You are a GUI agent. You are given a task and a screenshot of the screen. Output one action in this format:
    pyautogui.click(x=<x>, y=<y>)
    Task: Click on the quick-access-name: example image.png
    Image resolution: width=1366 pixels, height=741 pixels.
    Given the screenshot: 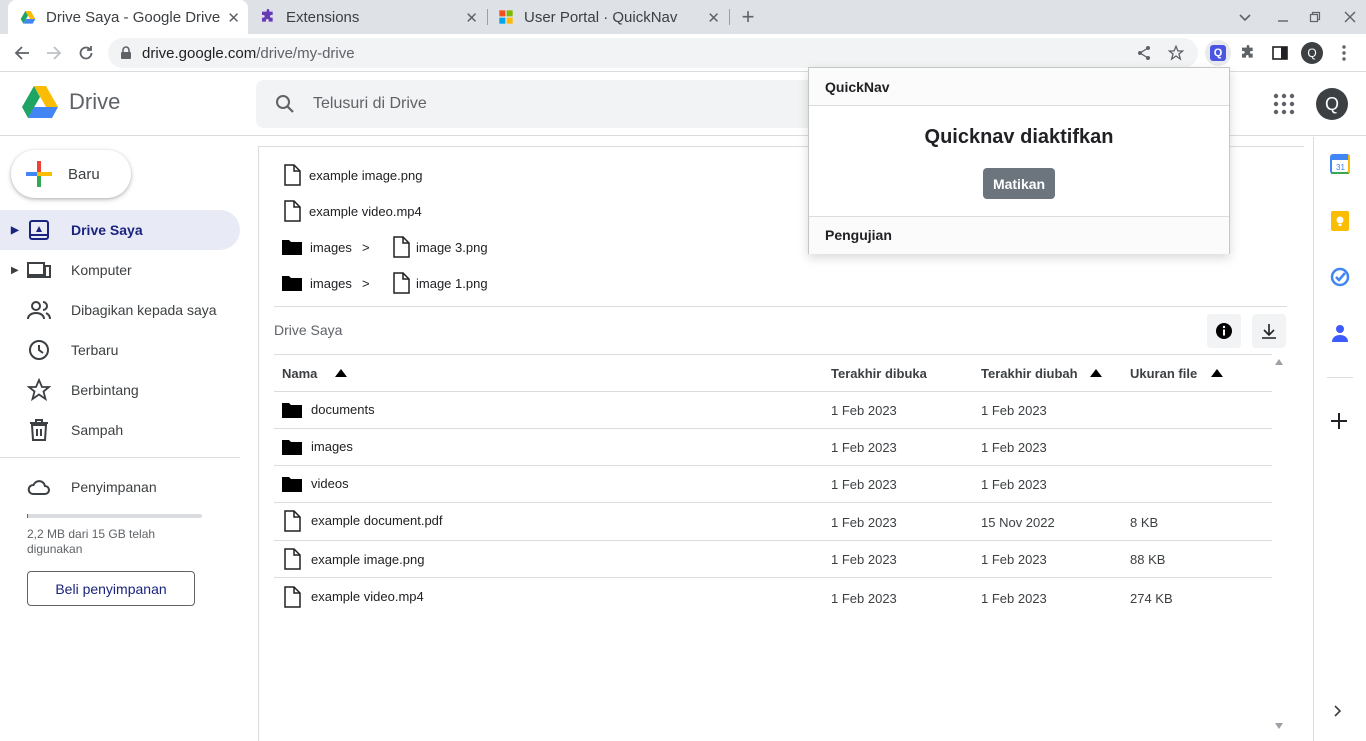 What is the action you would take?
    pyautogui.click(x=366, y=175)
    